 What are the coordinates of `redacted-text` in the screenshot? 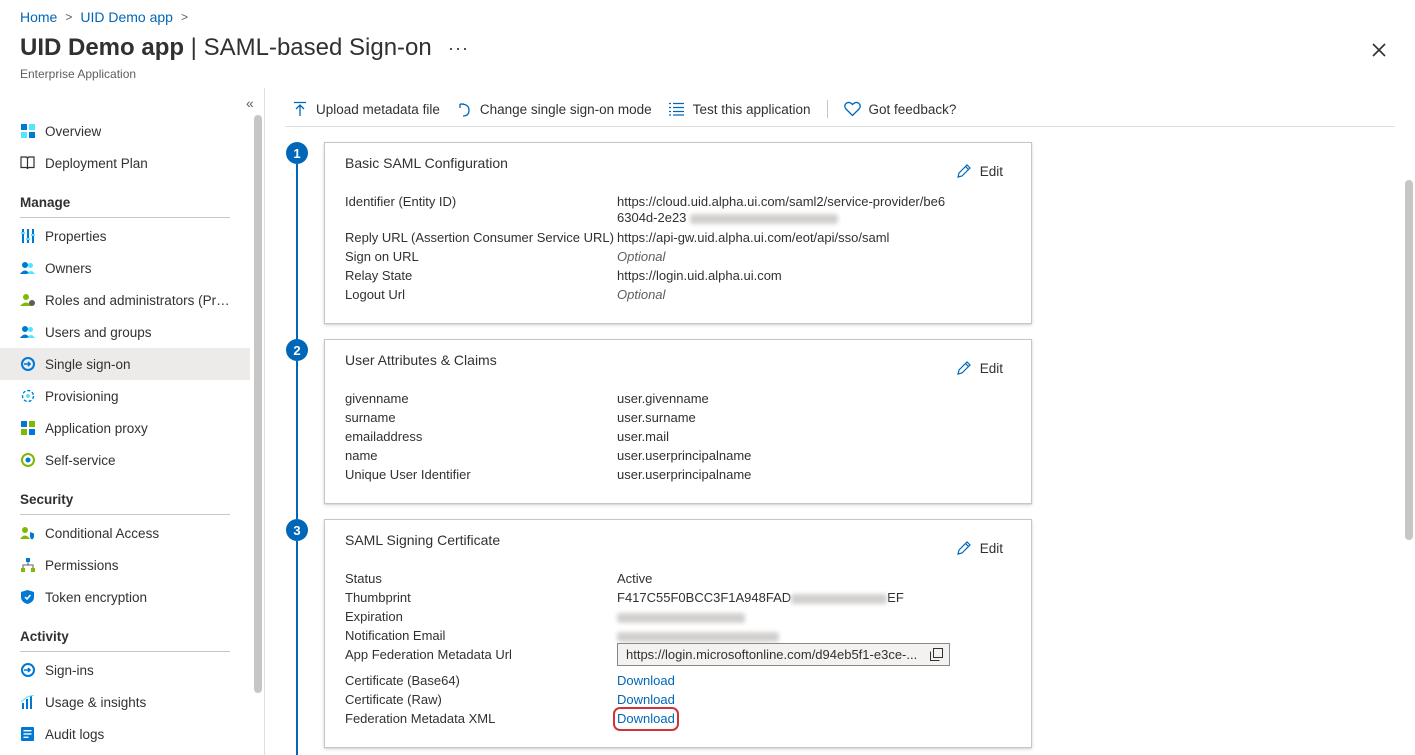 It's located at (698, 636).